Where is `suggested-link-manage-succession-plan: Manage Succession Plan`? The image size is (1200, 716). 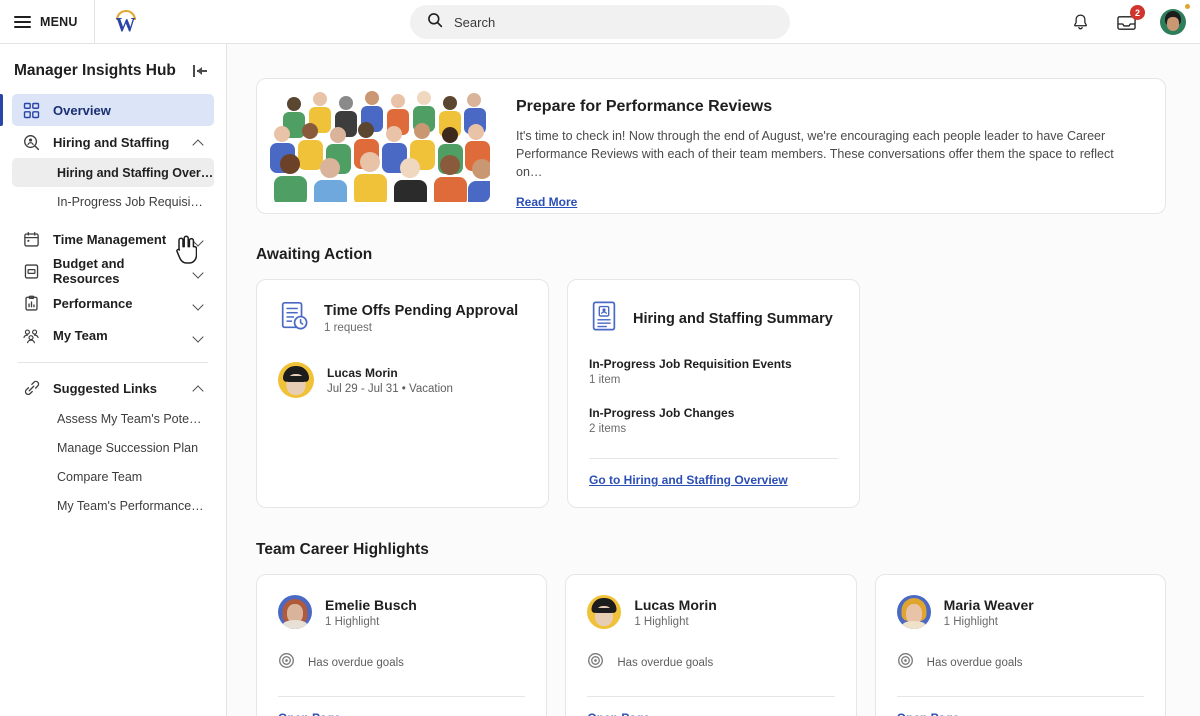
suggested-link-manage-succession-plan: Manage Succession Plan is located at coordinates (113, 447).